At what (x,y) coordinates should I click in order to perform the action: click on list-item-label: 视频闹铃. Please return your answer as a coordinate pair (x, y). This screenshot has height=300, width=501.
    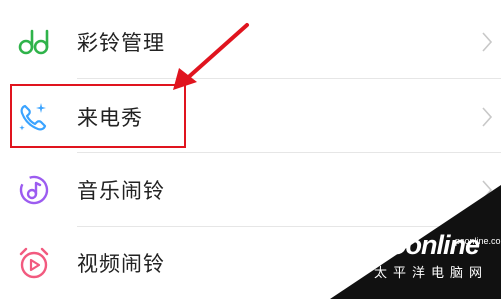
    Looking at the image, I should click on (121, 264).